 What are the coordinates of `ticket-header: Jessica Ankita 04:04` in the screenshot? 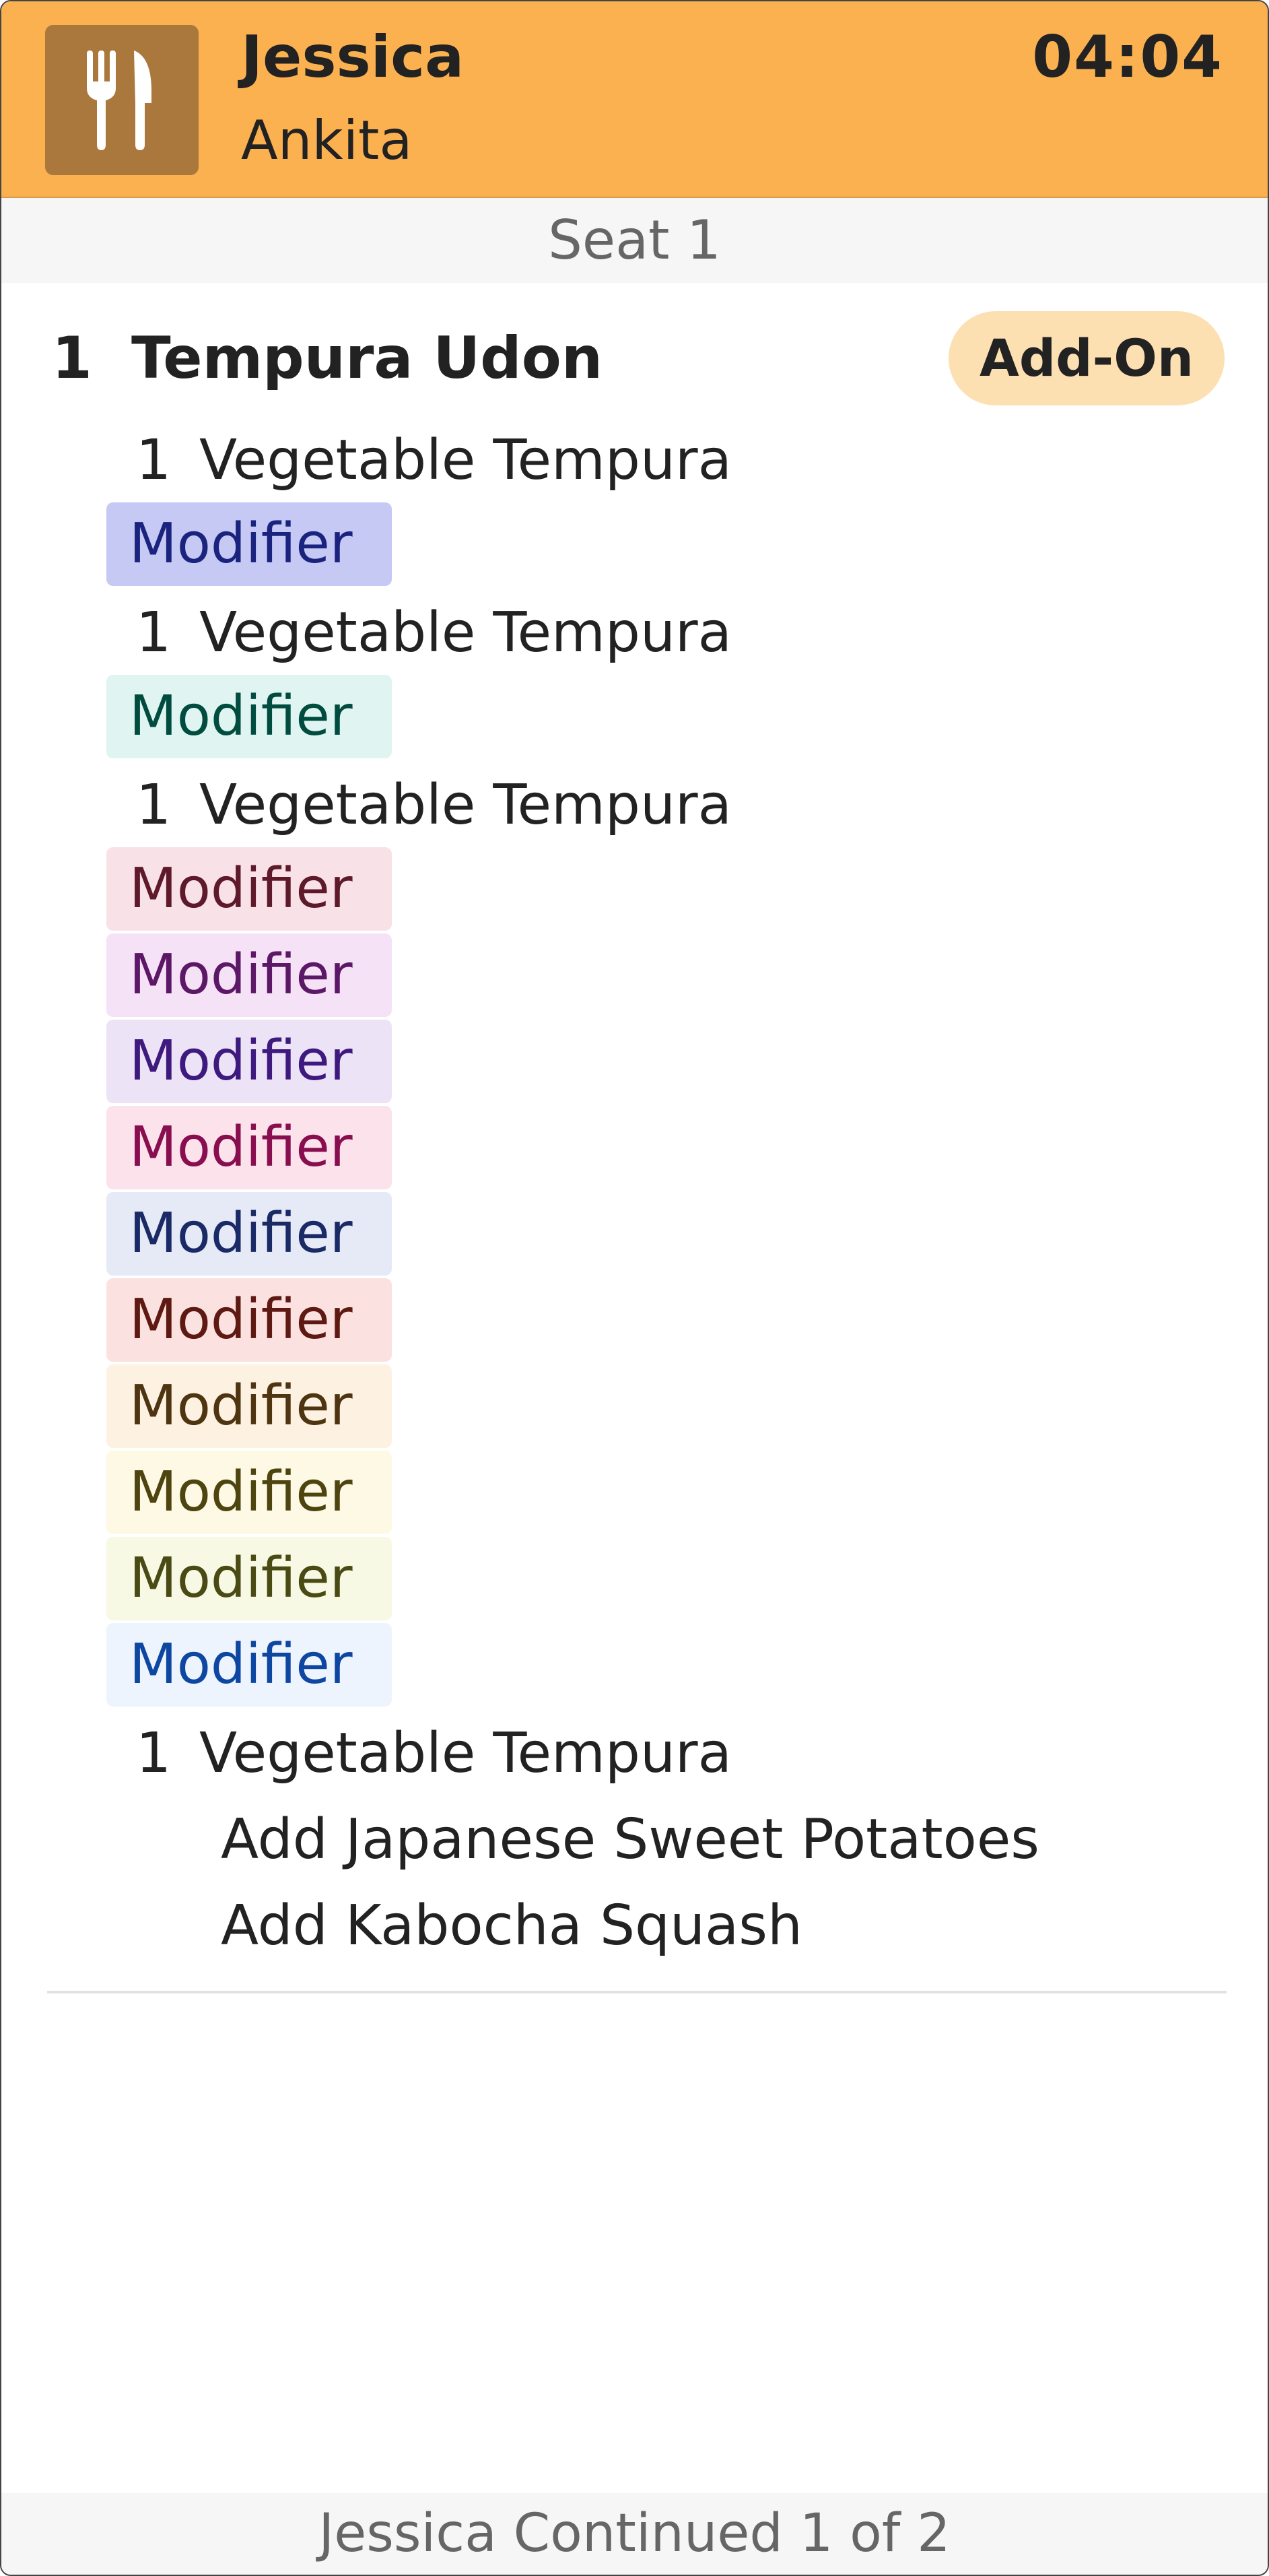 It's located at (634, 99).